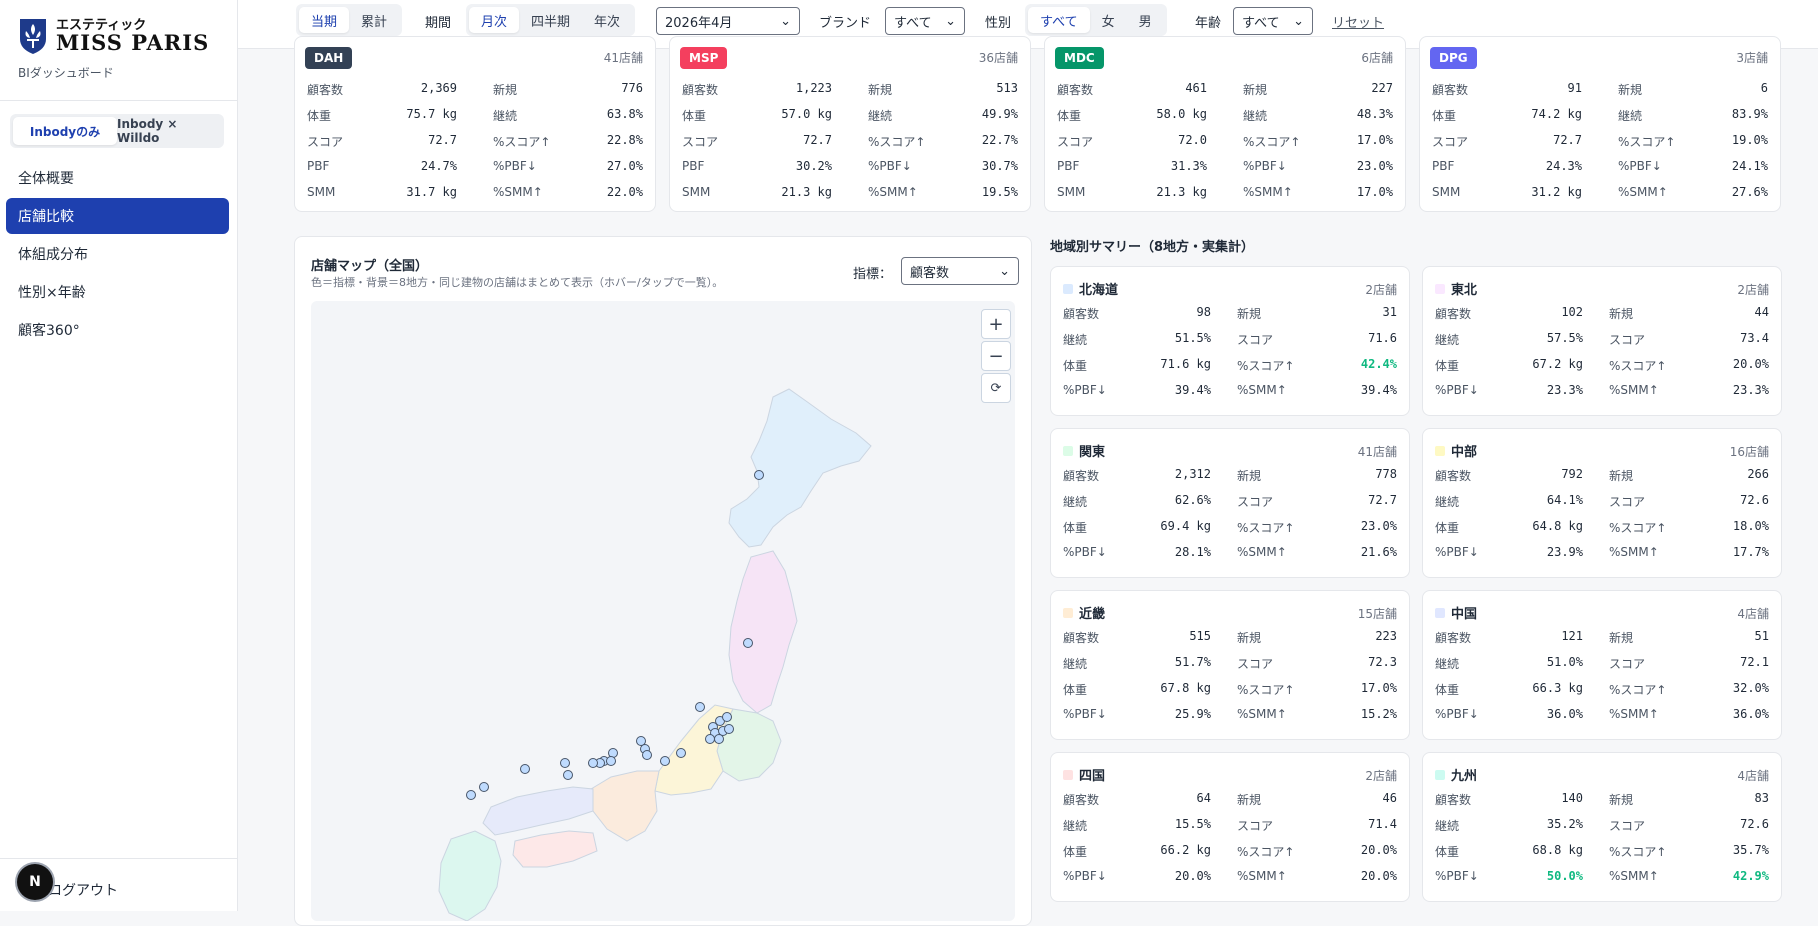  Describe the element at coordinates (1749, 192) in the screenshot. I see `metric-value: 27.6%` at that location.